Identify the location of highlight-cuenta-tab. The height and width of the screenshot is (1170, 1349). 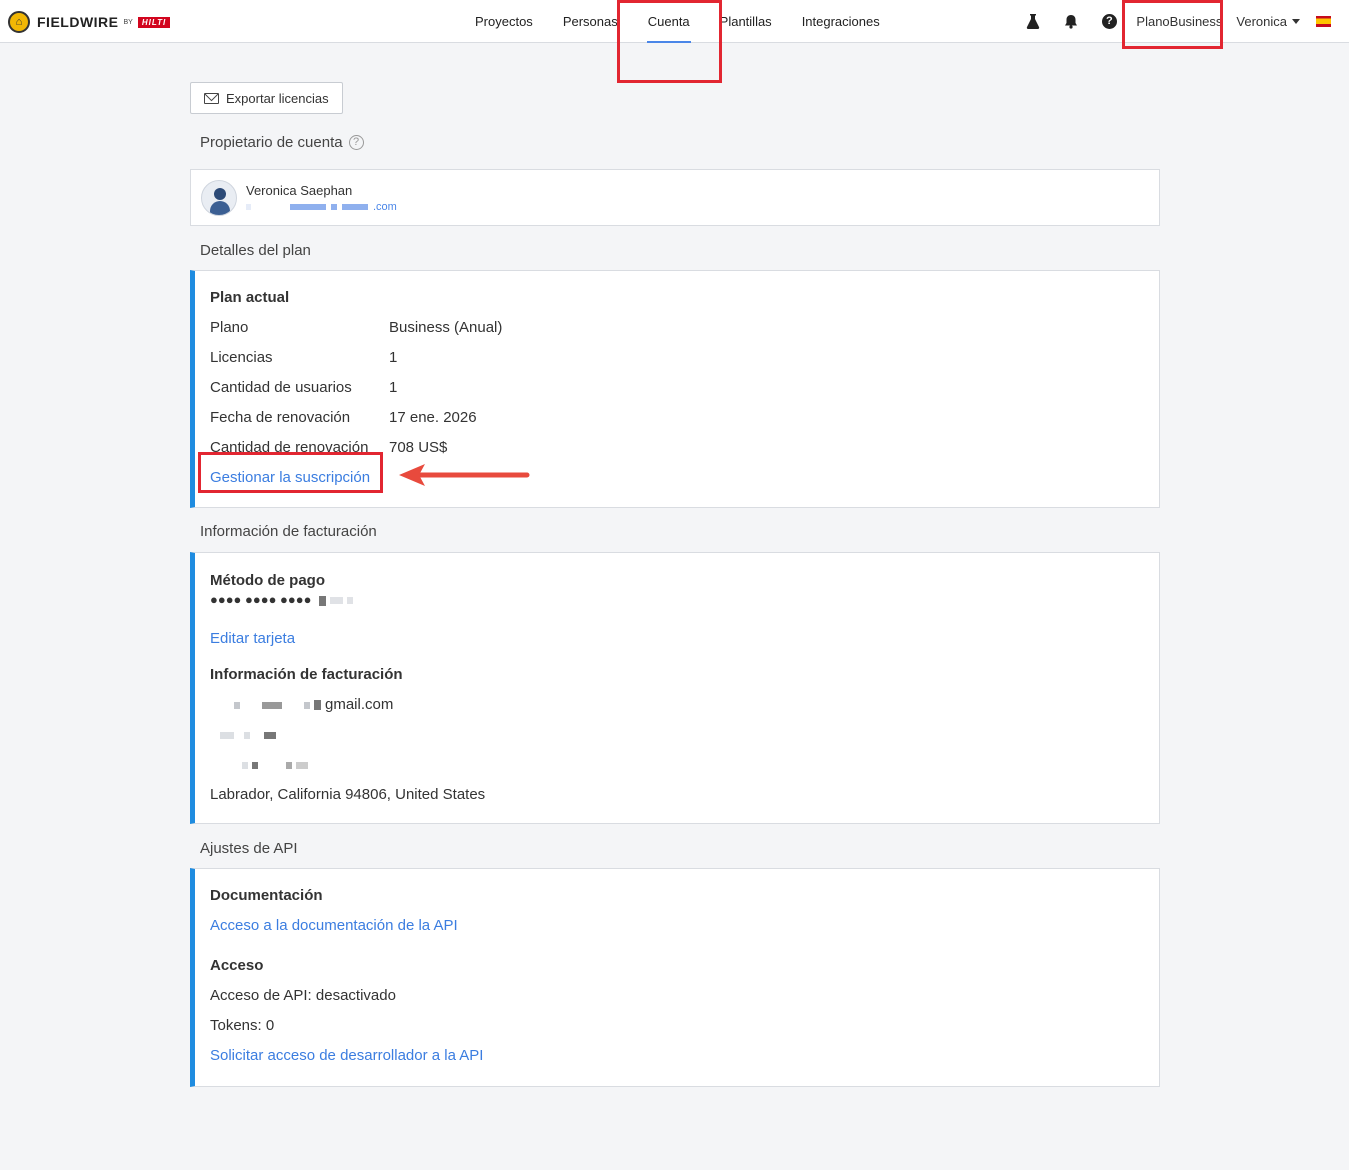
(669, 41).